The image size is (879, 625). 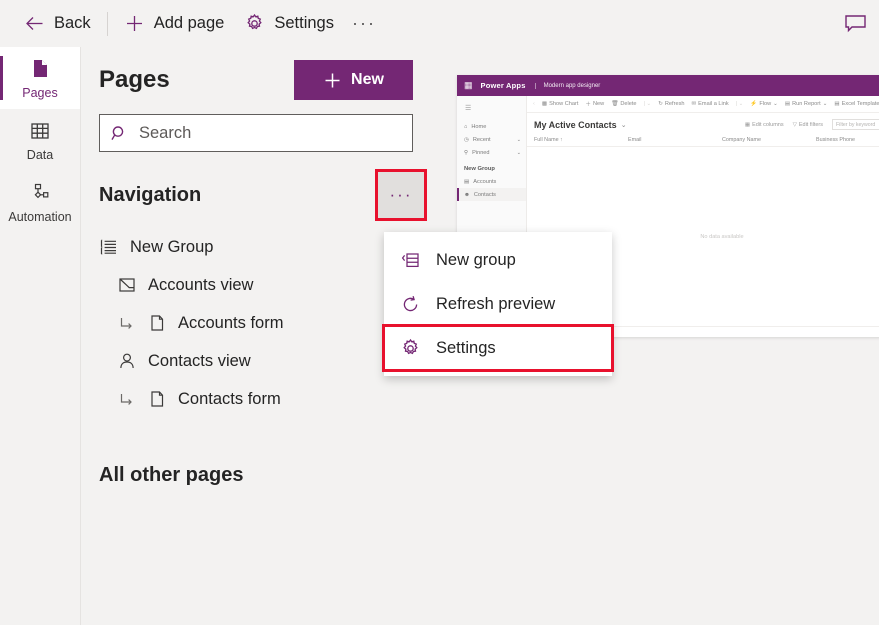 What do you see at coordinates (491, 152) in the screenshot?
I see `preview-nav-pinned: ⚲ Pinned ⌄` at bounding box center [491, 152].